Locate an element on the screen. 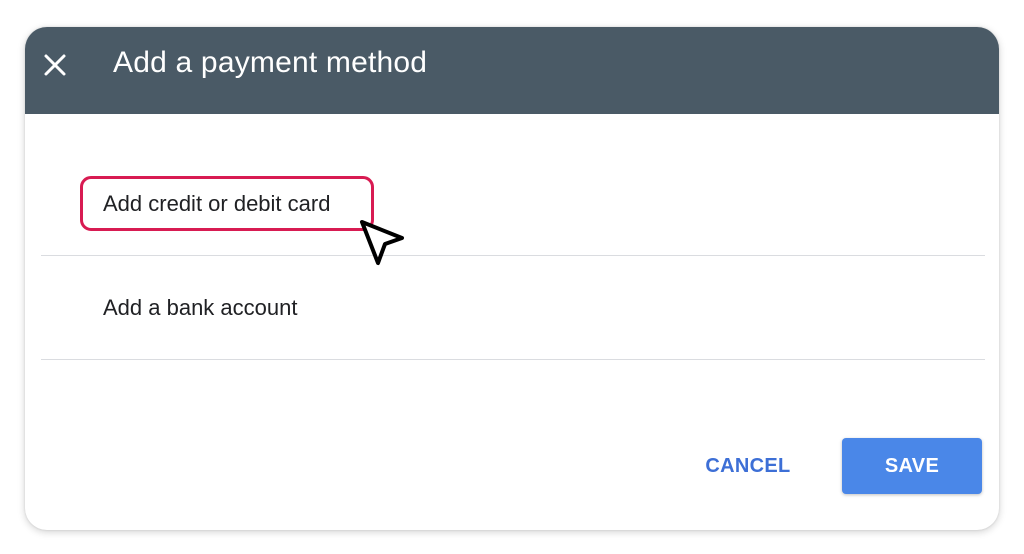 This screenshot has height=554, width=1024. dialog-header: Add a payment method is located at coordinates (512, 70).